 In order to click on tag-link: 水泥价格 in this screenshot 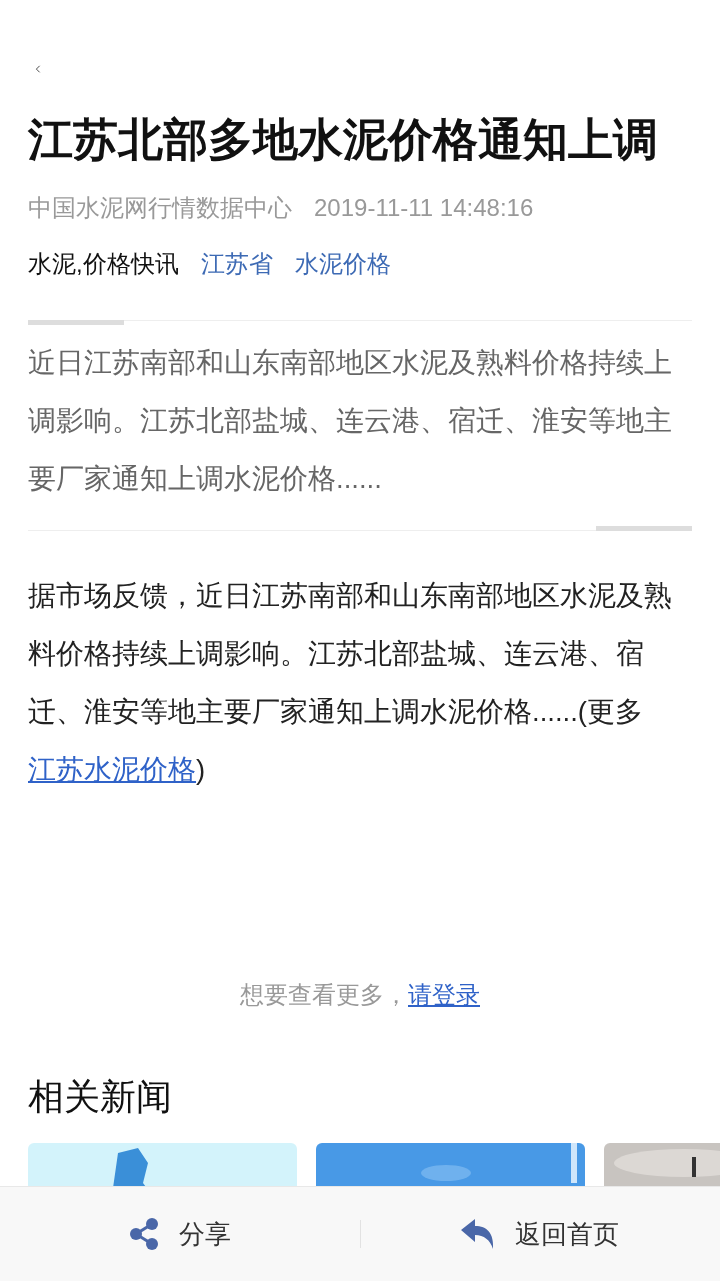, I will do `click(342, 264)`.